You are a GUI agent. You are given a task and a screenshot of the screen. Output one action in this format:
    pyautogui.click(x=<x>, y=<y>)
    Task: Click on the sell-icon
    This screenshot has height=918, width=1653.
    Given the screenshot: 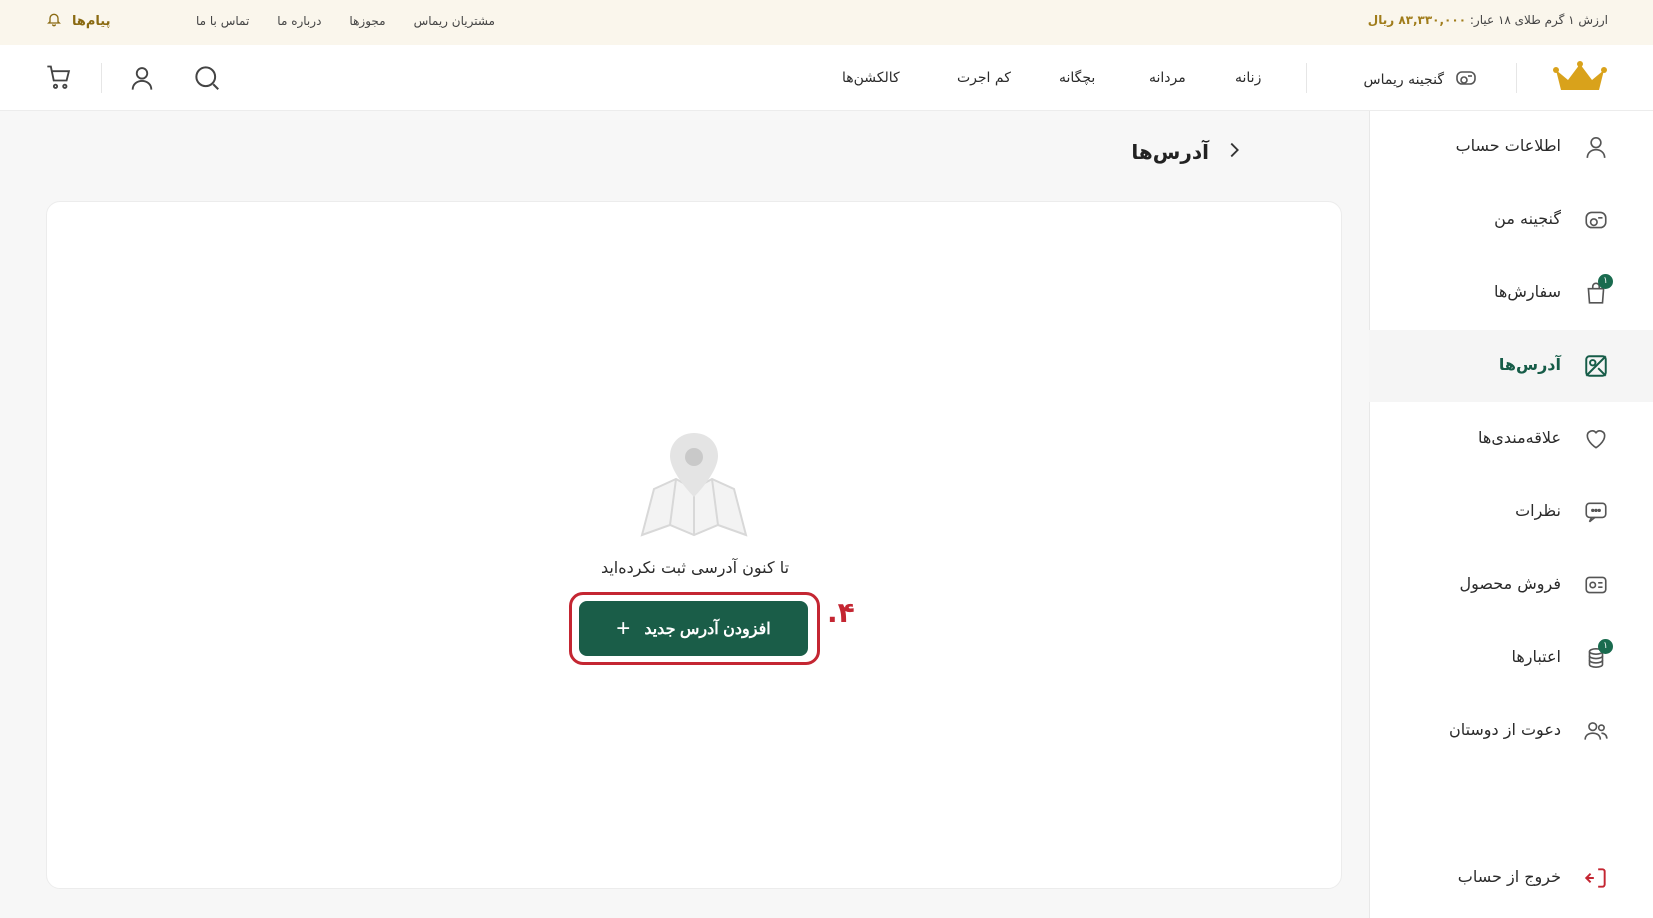 What is the action you would take?
    pyautogui.click(x=1596, y=585)
    